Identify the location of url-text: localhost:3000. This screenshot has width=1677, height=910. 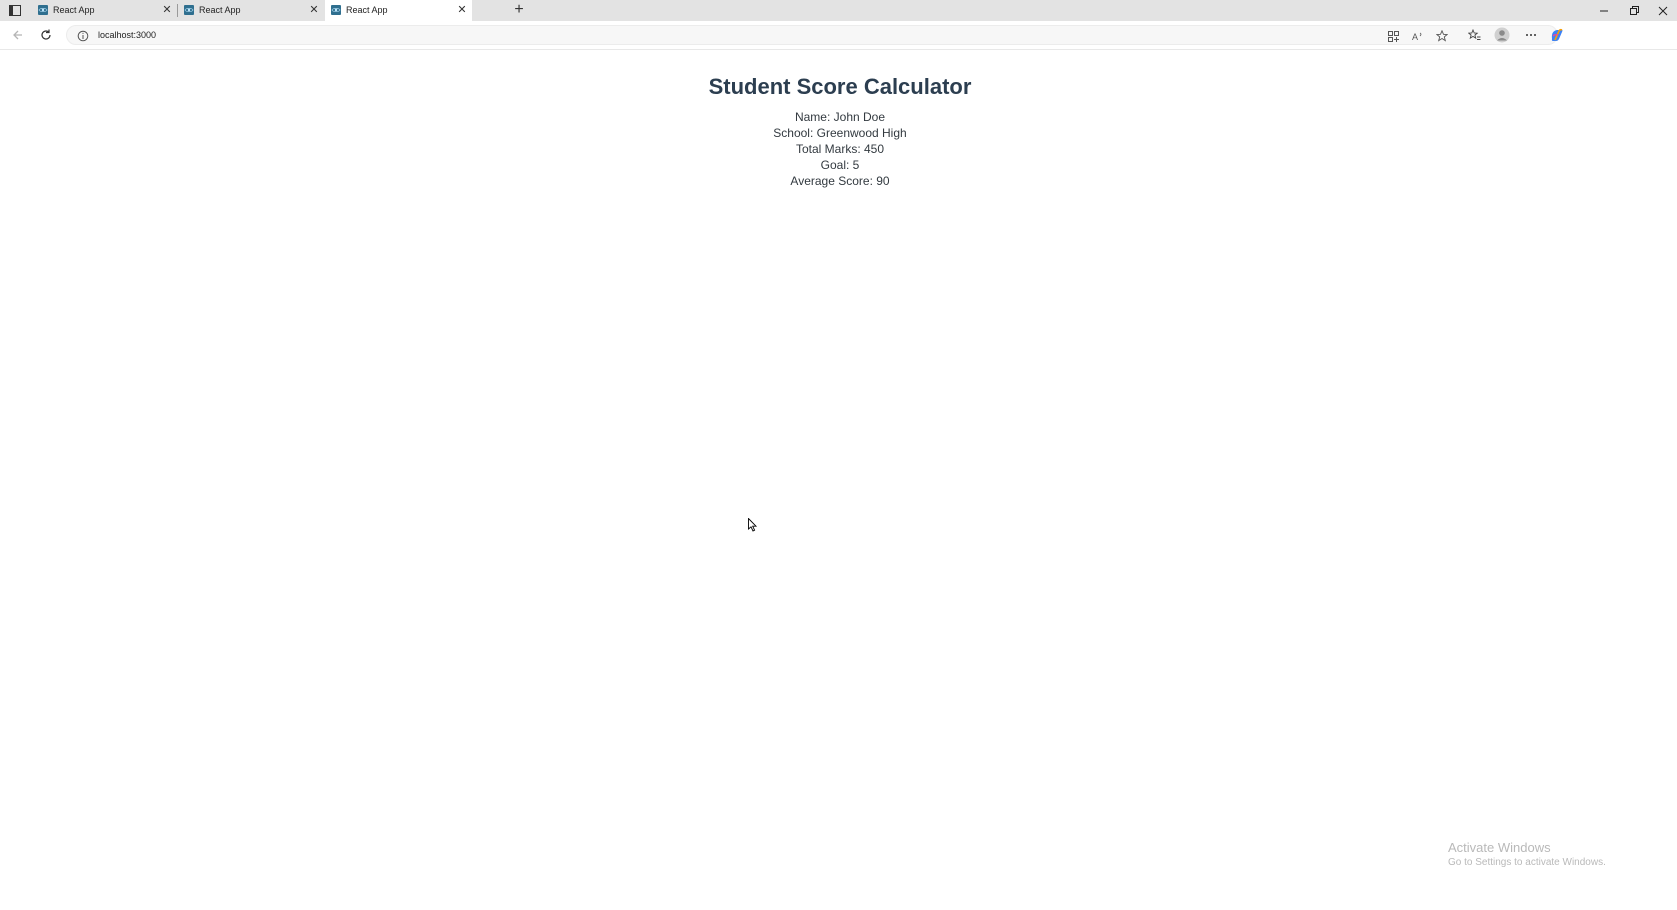
(127, 35).